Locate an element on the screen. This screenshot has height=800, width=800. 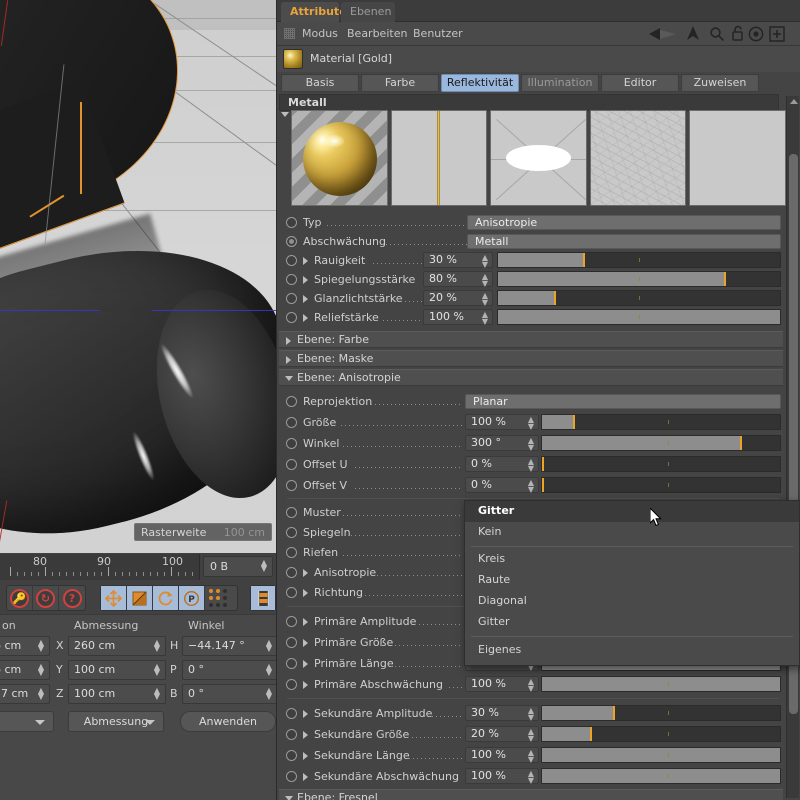
angle-p-field: 0 ° ▲ ▼ is located at coordinates (230, 670).